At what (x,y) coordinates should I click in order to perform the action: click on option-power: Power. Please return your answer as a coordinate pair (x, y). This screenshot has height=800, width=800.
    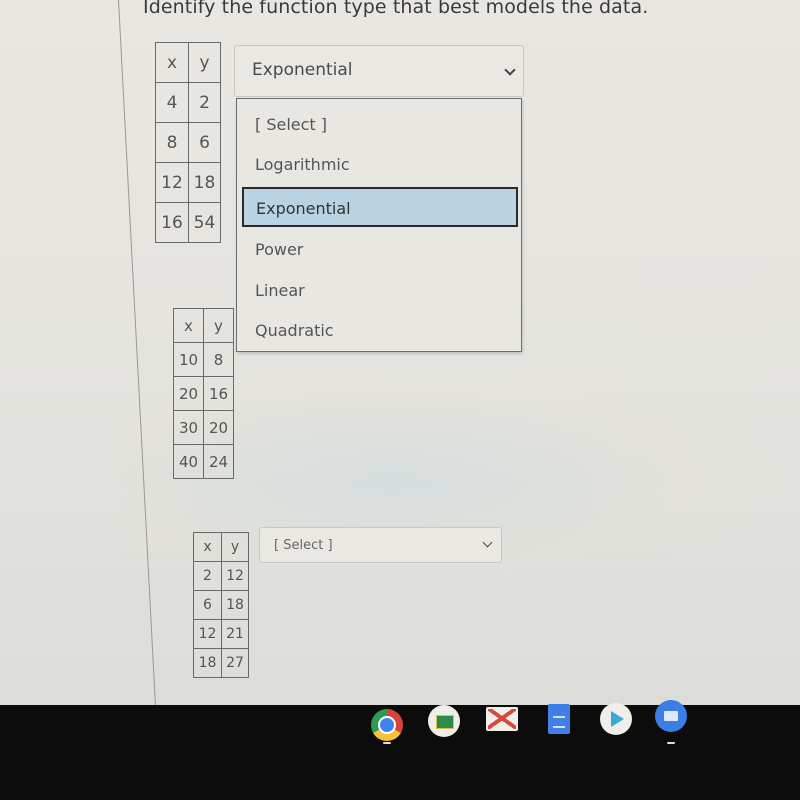
    Looking at the image, I should click on (380, 250).